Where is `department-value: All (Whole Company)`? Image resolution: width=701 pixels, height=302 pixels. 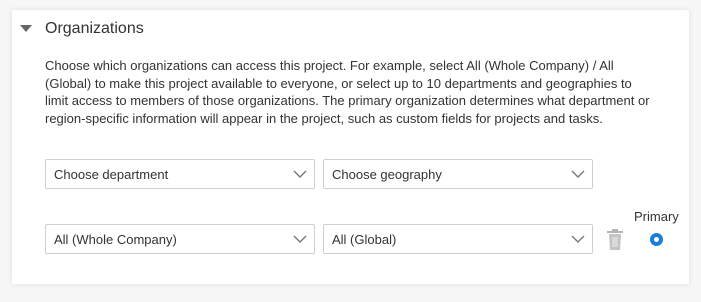
department-value: All (Whole Company) is located at coordinates (115, 239).